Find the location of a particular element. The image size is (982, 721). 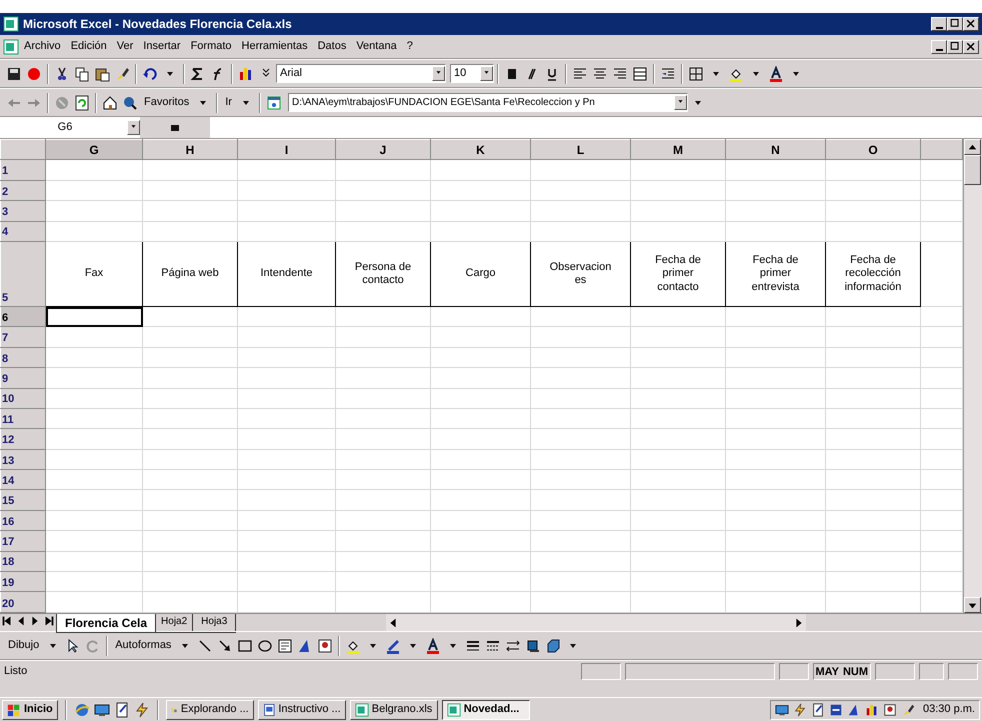

column-header: H is located at coordinates (190, 150).